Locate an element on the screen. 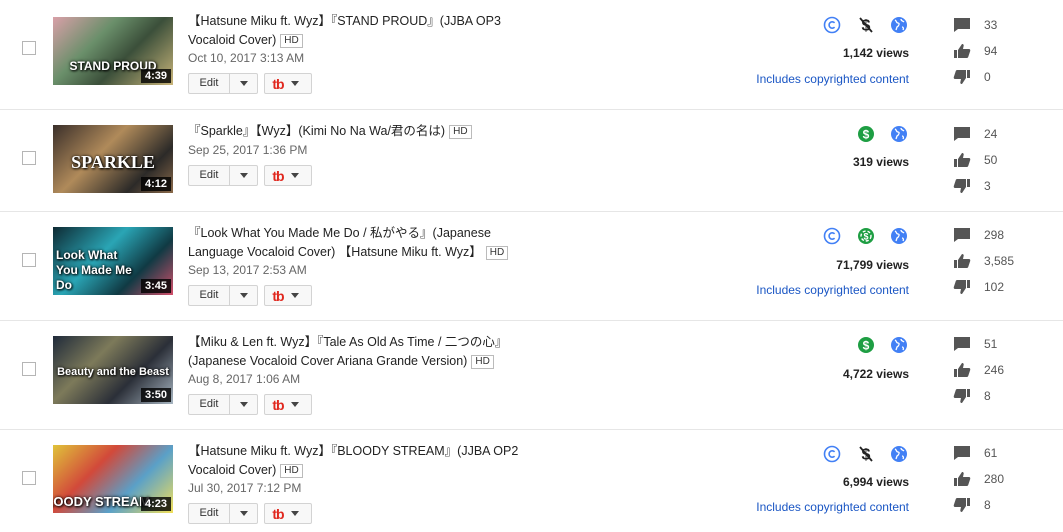  dislike-count: 8 is located at coordinates (987, 396).